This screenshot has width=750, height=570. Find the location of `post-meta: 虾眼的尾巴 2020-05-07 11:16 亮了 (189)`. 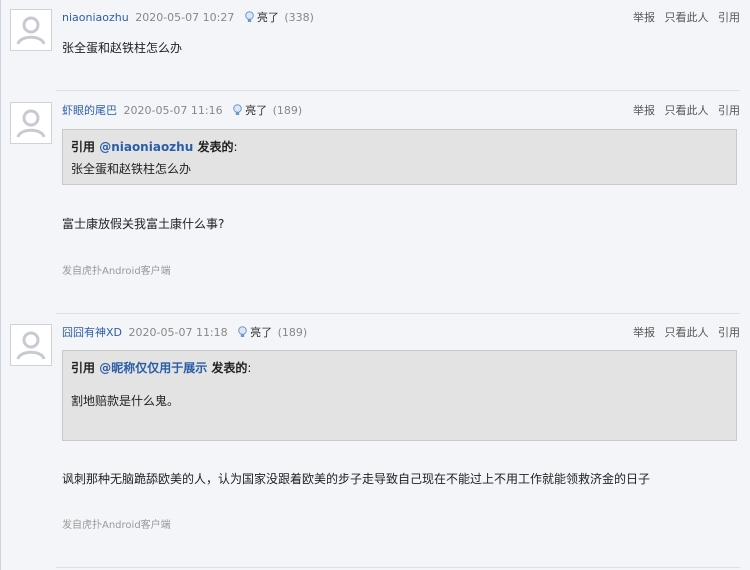

post-meta: 虾眼的尾巴 2020-05-07 11:16 亮了 (189) is located at coordinates (182, 110).